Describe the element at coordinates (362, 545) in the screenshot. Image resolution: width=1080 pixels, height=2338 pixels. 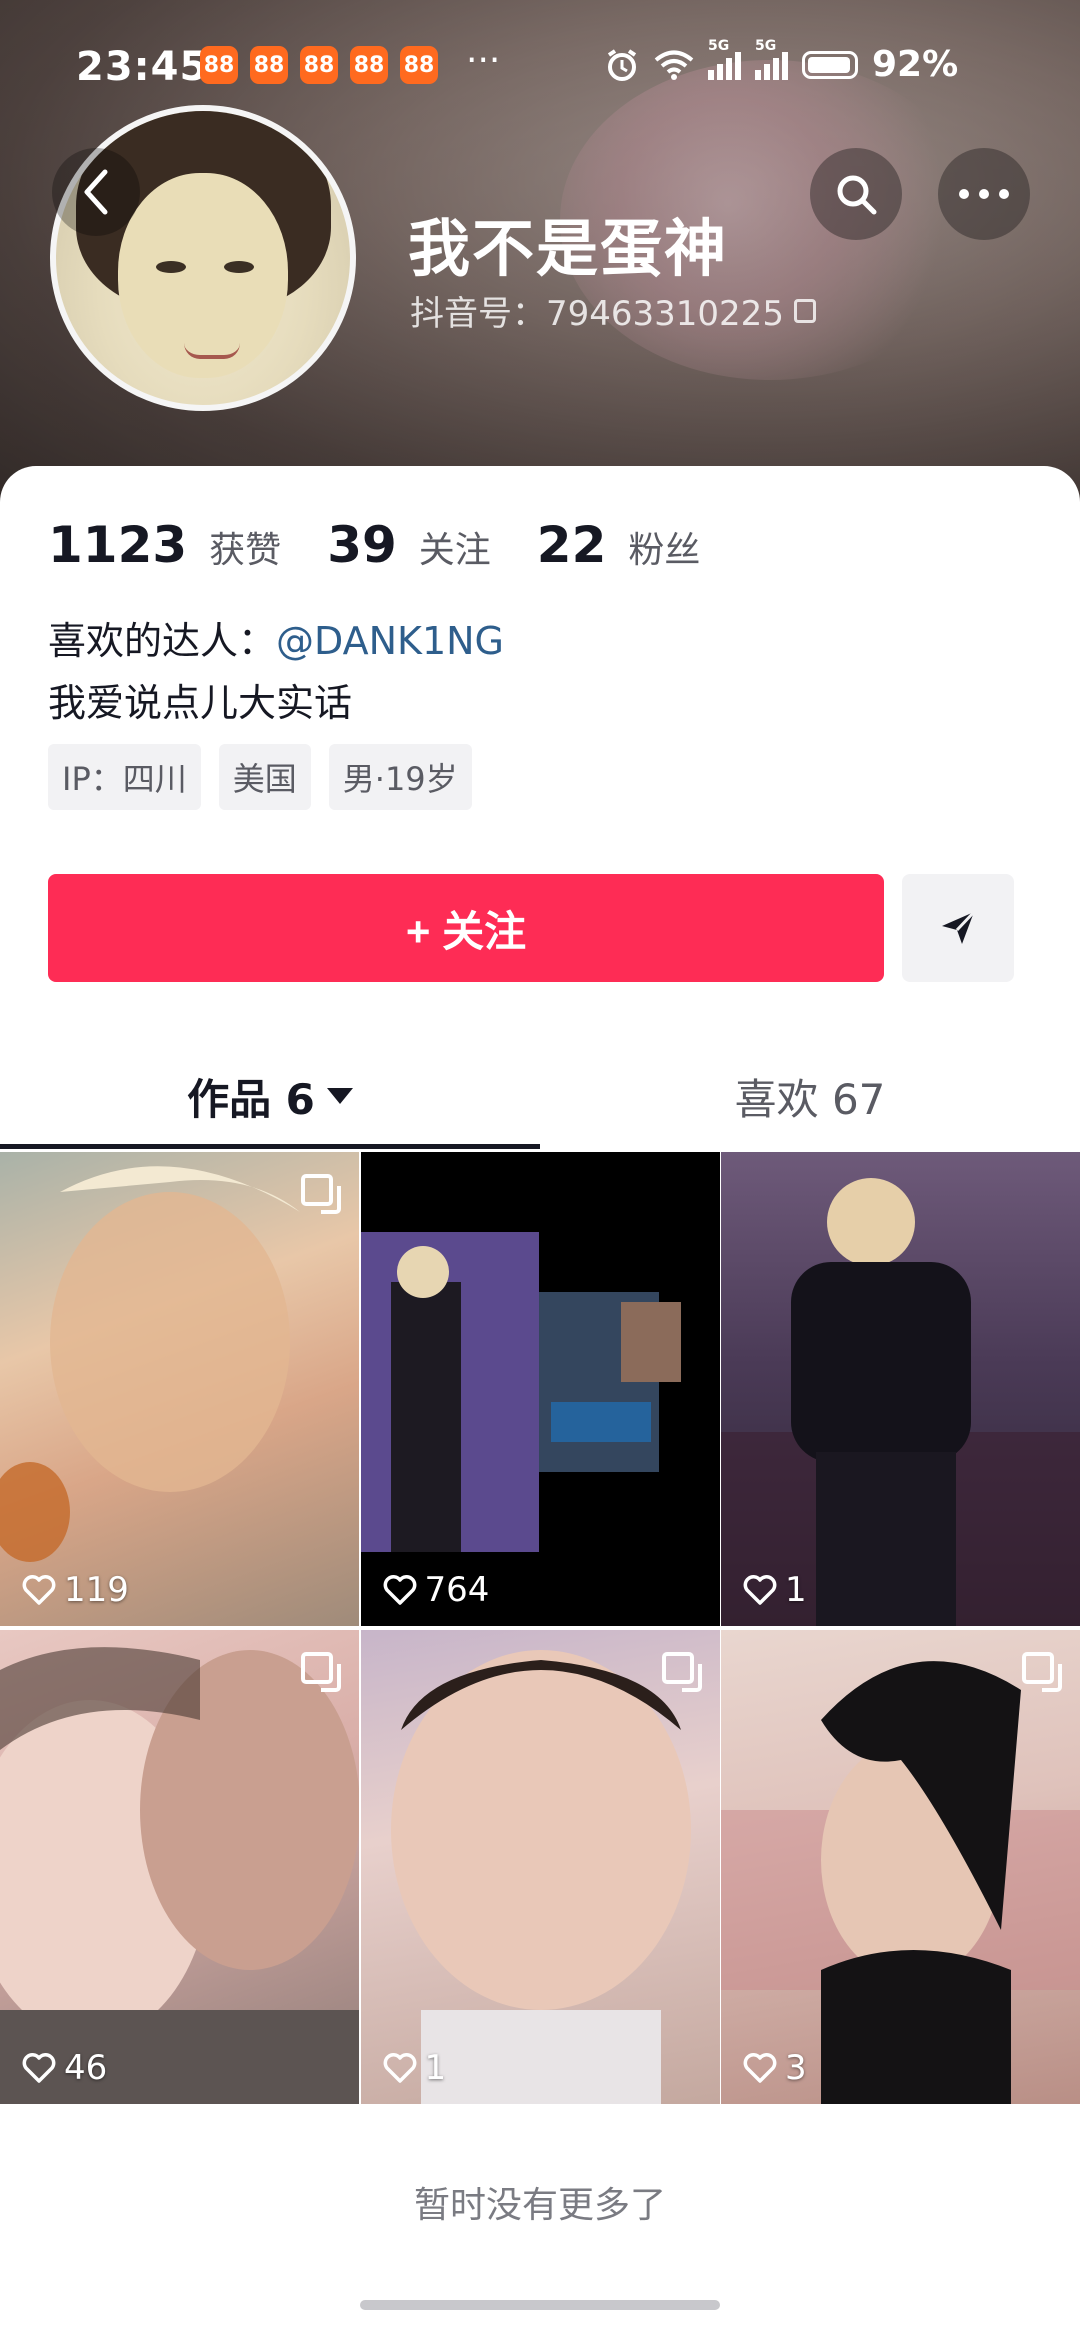
I see `following-count: 39` at that location.